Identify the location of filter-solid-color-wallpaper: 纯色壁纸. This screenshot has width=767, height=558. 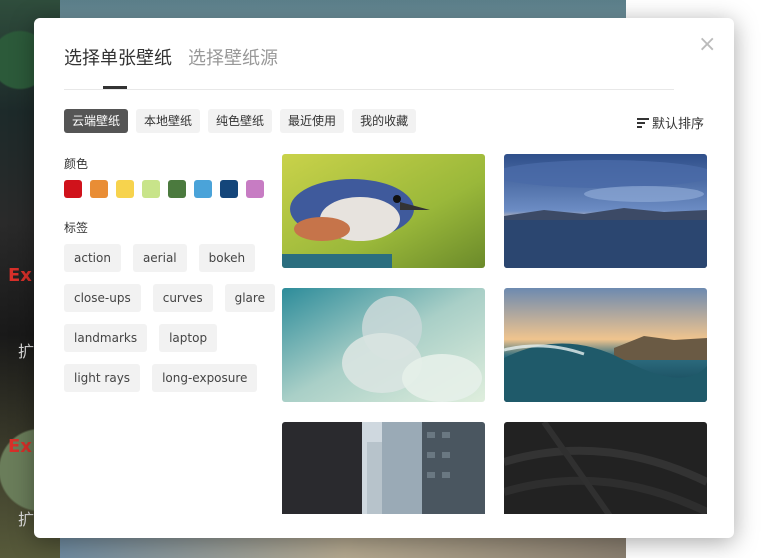
(240, 121).